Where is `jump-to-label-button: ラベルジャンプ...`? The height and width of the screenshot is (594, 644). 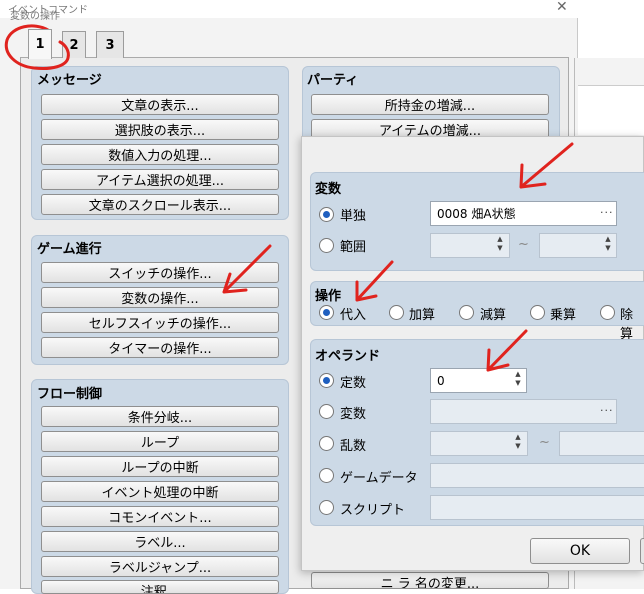 jump-to-label-button: ラベルジャンプ... is located at coordinates (160, 566).